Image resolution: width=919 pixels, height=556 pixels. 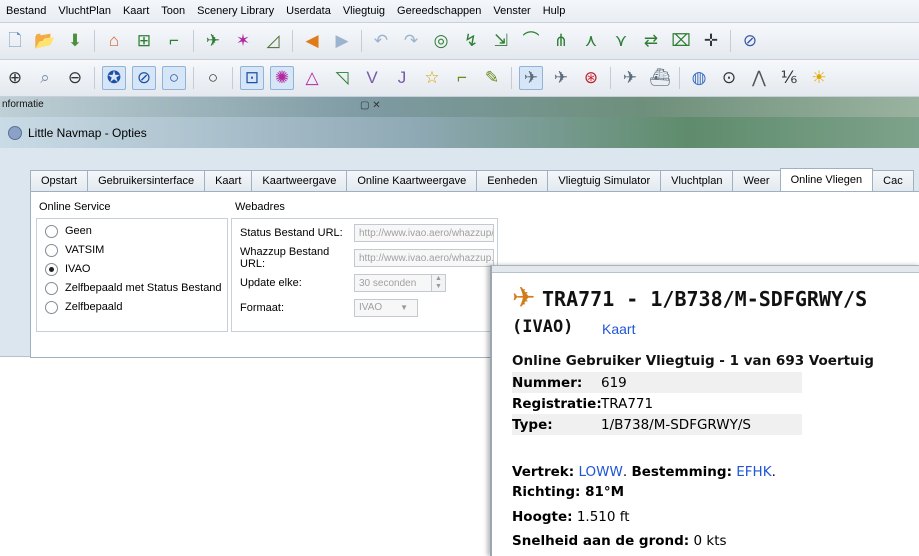 I want to click on save-icon: ⬇, so click(x=75, y=41).